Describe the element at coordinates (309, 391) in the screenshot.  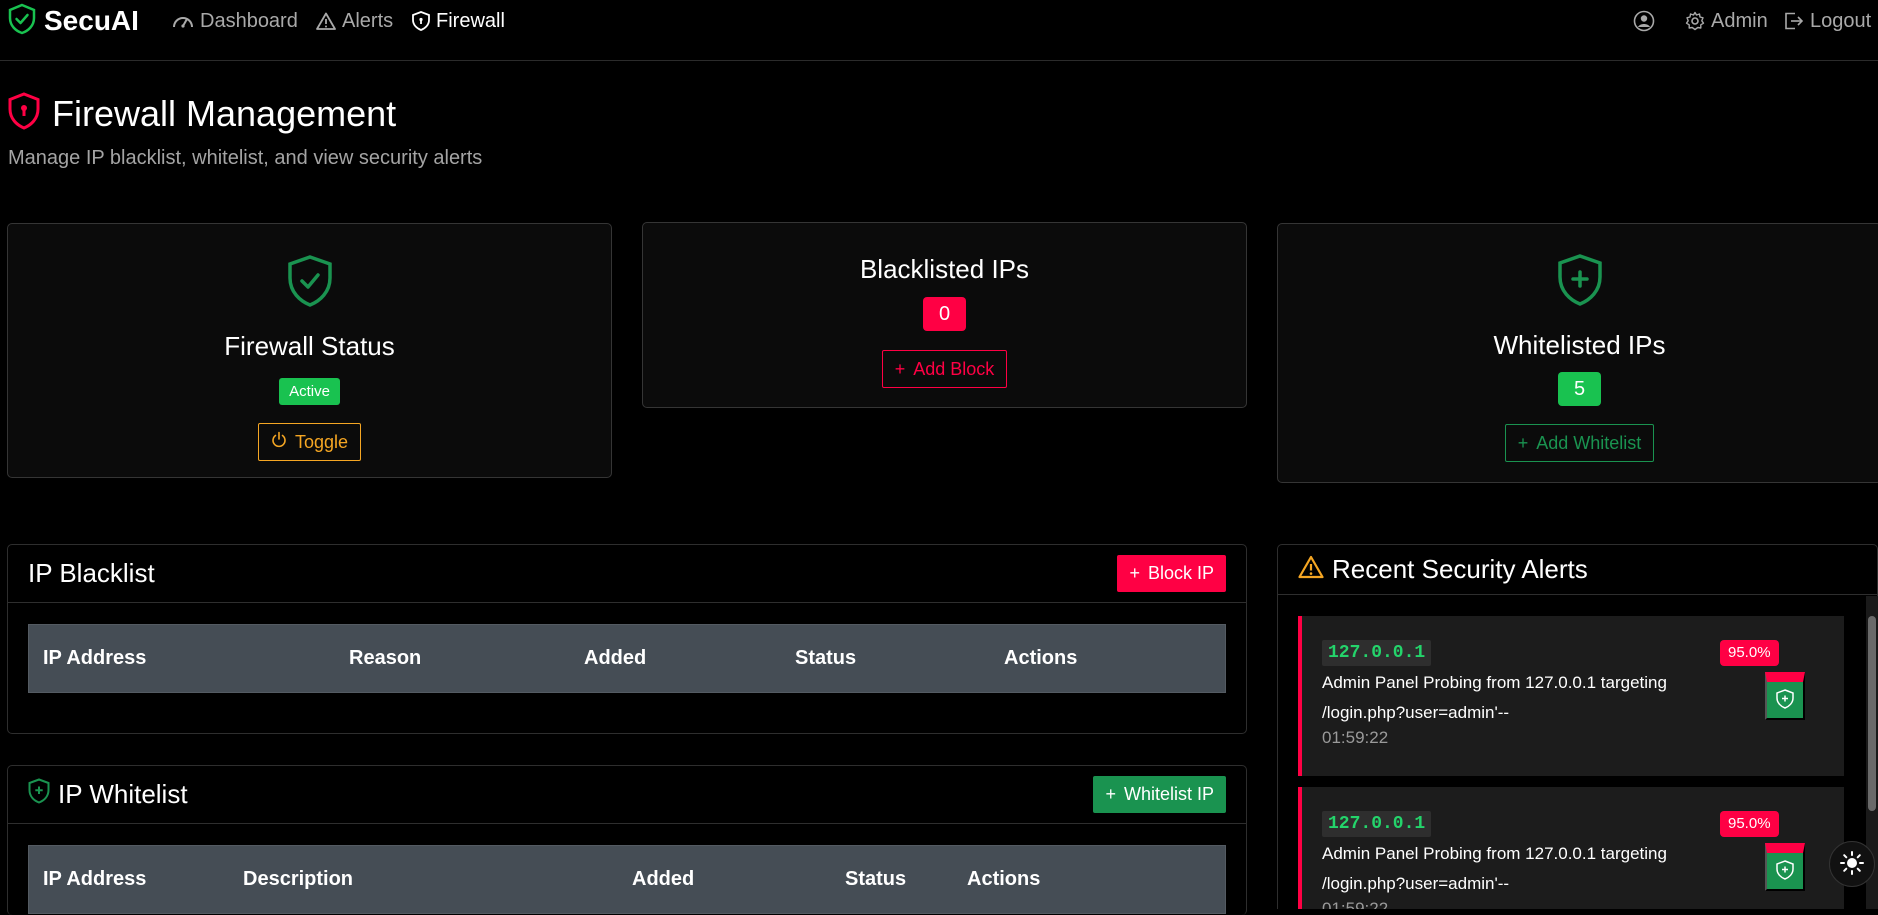
I see `status-badge: Active` at that location.